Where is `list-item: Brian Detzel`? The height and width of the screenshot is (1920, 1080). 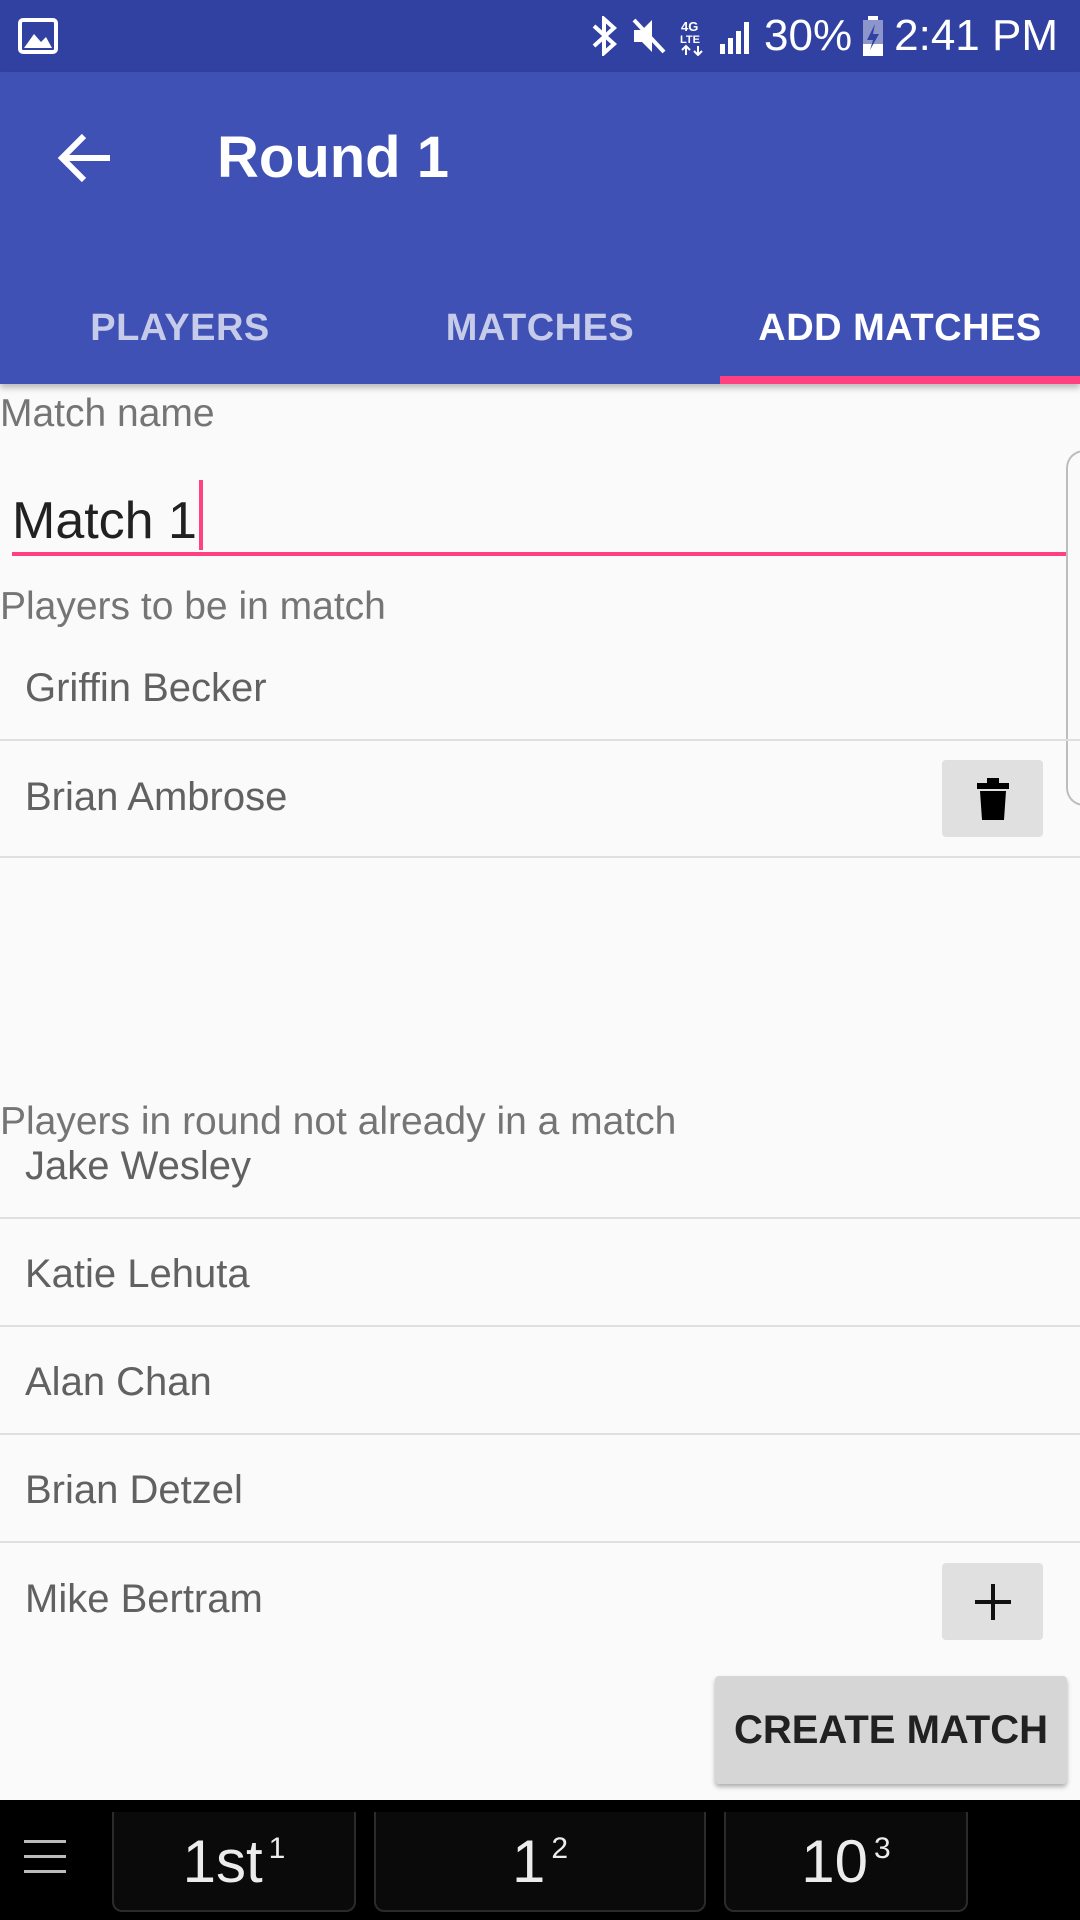
list-item: Brian Detzel is located at coordinates (540, 1489).